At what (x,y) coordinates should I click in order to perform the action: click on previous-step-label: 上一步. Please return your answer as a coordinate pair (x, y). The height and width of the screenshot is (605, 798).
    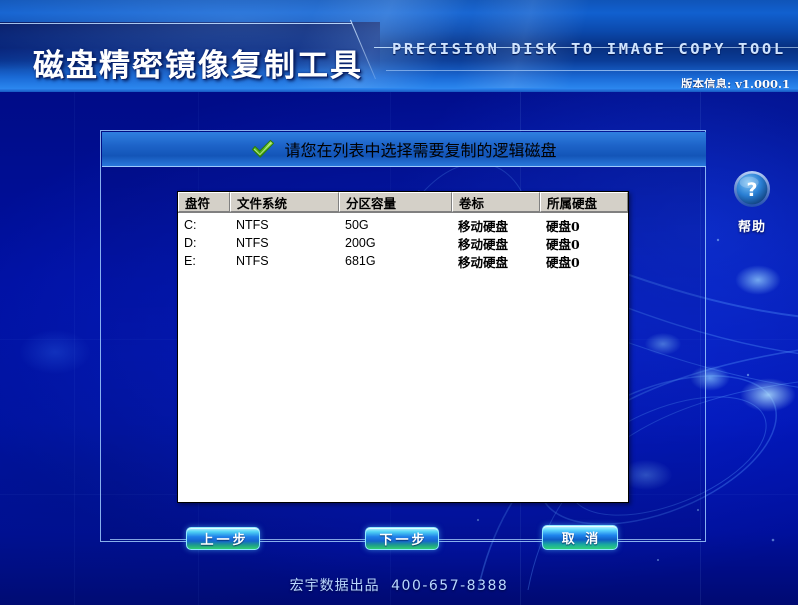
    Looking at the image, I should click on (224, 540).